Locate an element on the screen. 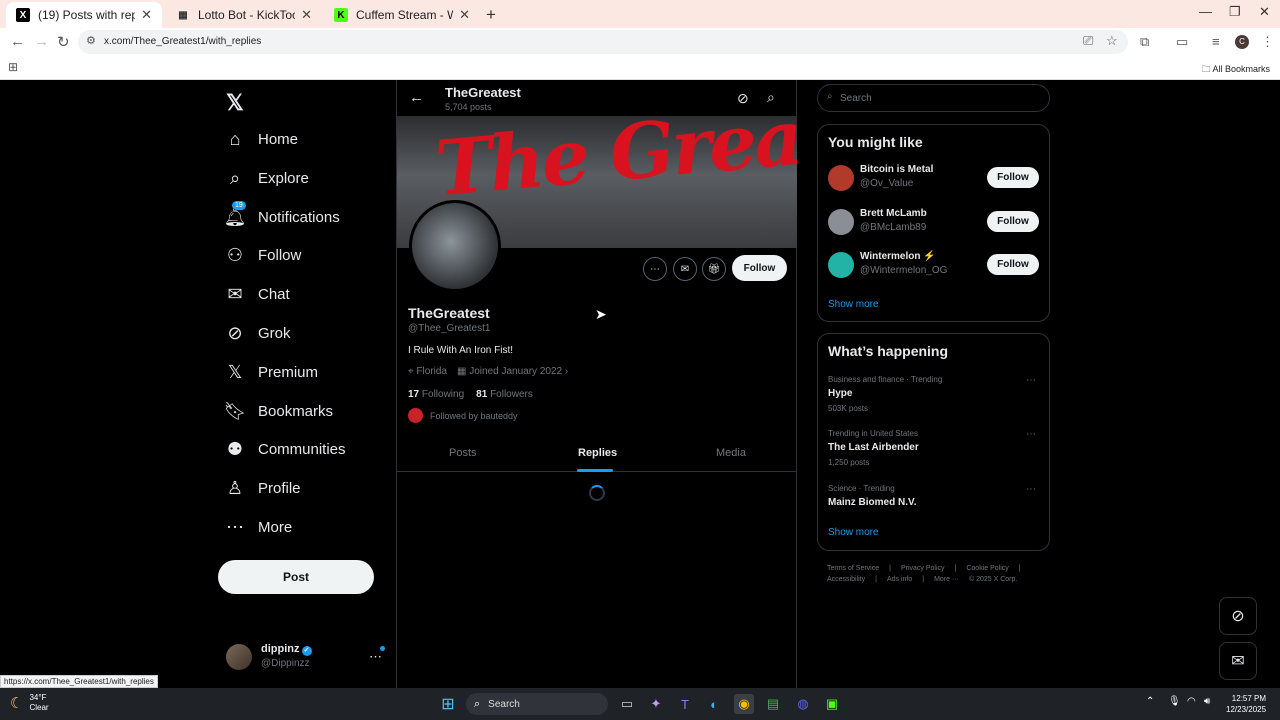 The width and height of the screenshot is (1280, 720). account-switcher: dippinz ✓ @Dippinzz ⋯ is located at coordinates (308, 658).